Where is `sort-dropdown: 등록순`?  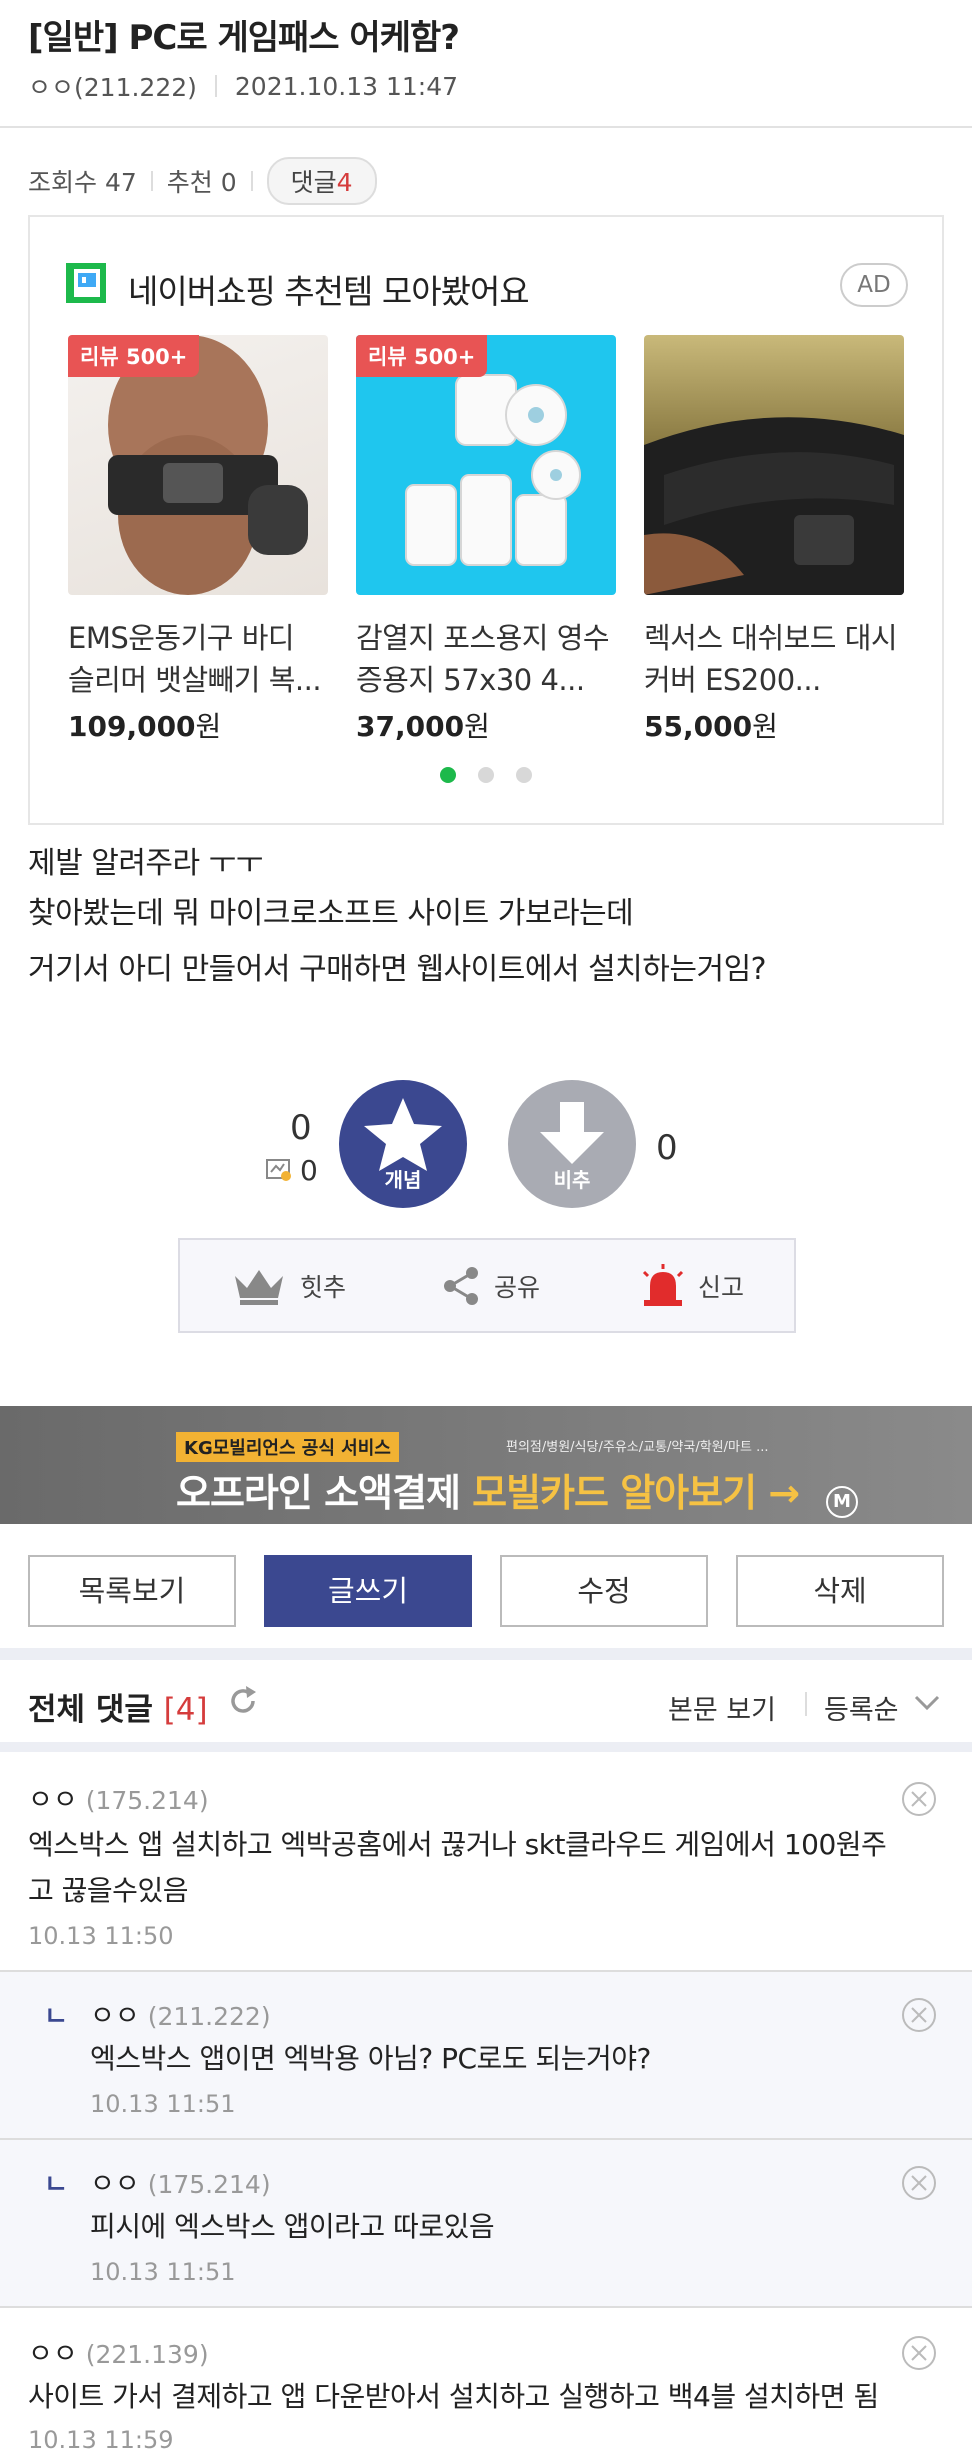
sort-dropdown: 등록순 is located at coordinates (861, 1707).